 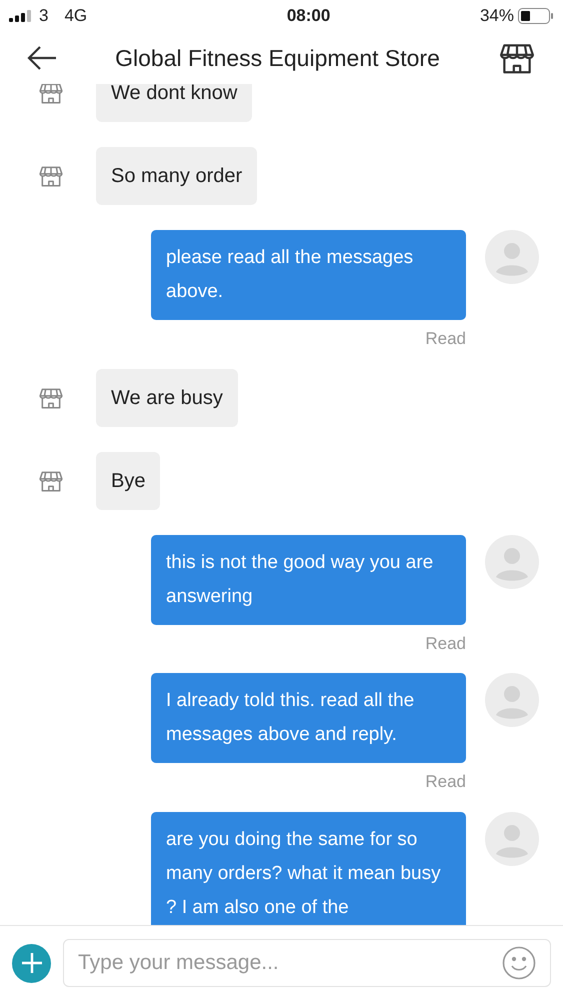 I want to click on network-type: 4G, so click(x=76, y=16).